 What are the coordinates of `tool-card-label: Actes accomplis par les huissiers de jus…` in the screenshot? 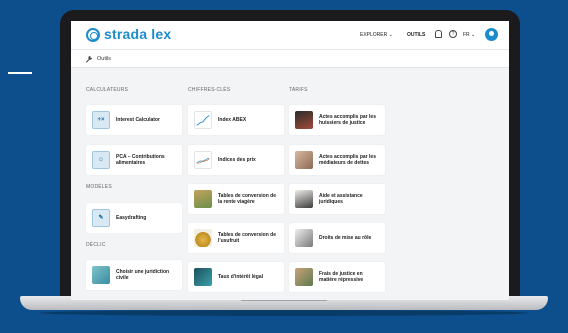 It's located at (347, 120).